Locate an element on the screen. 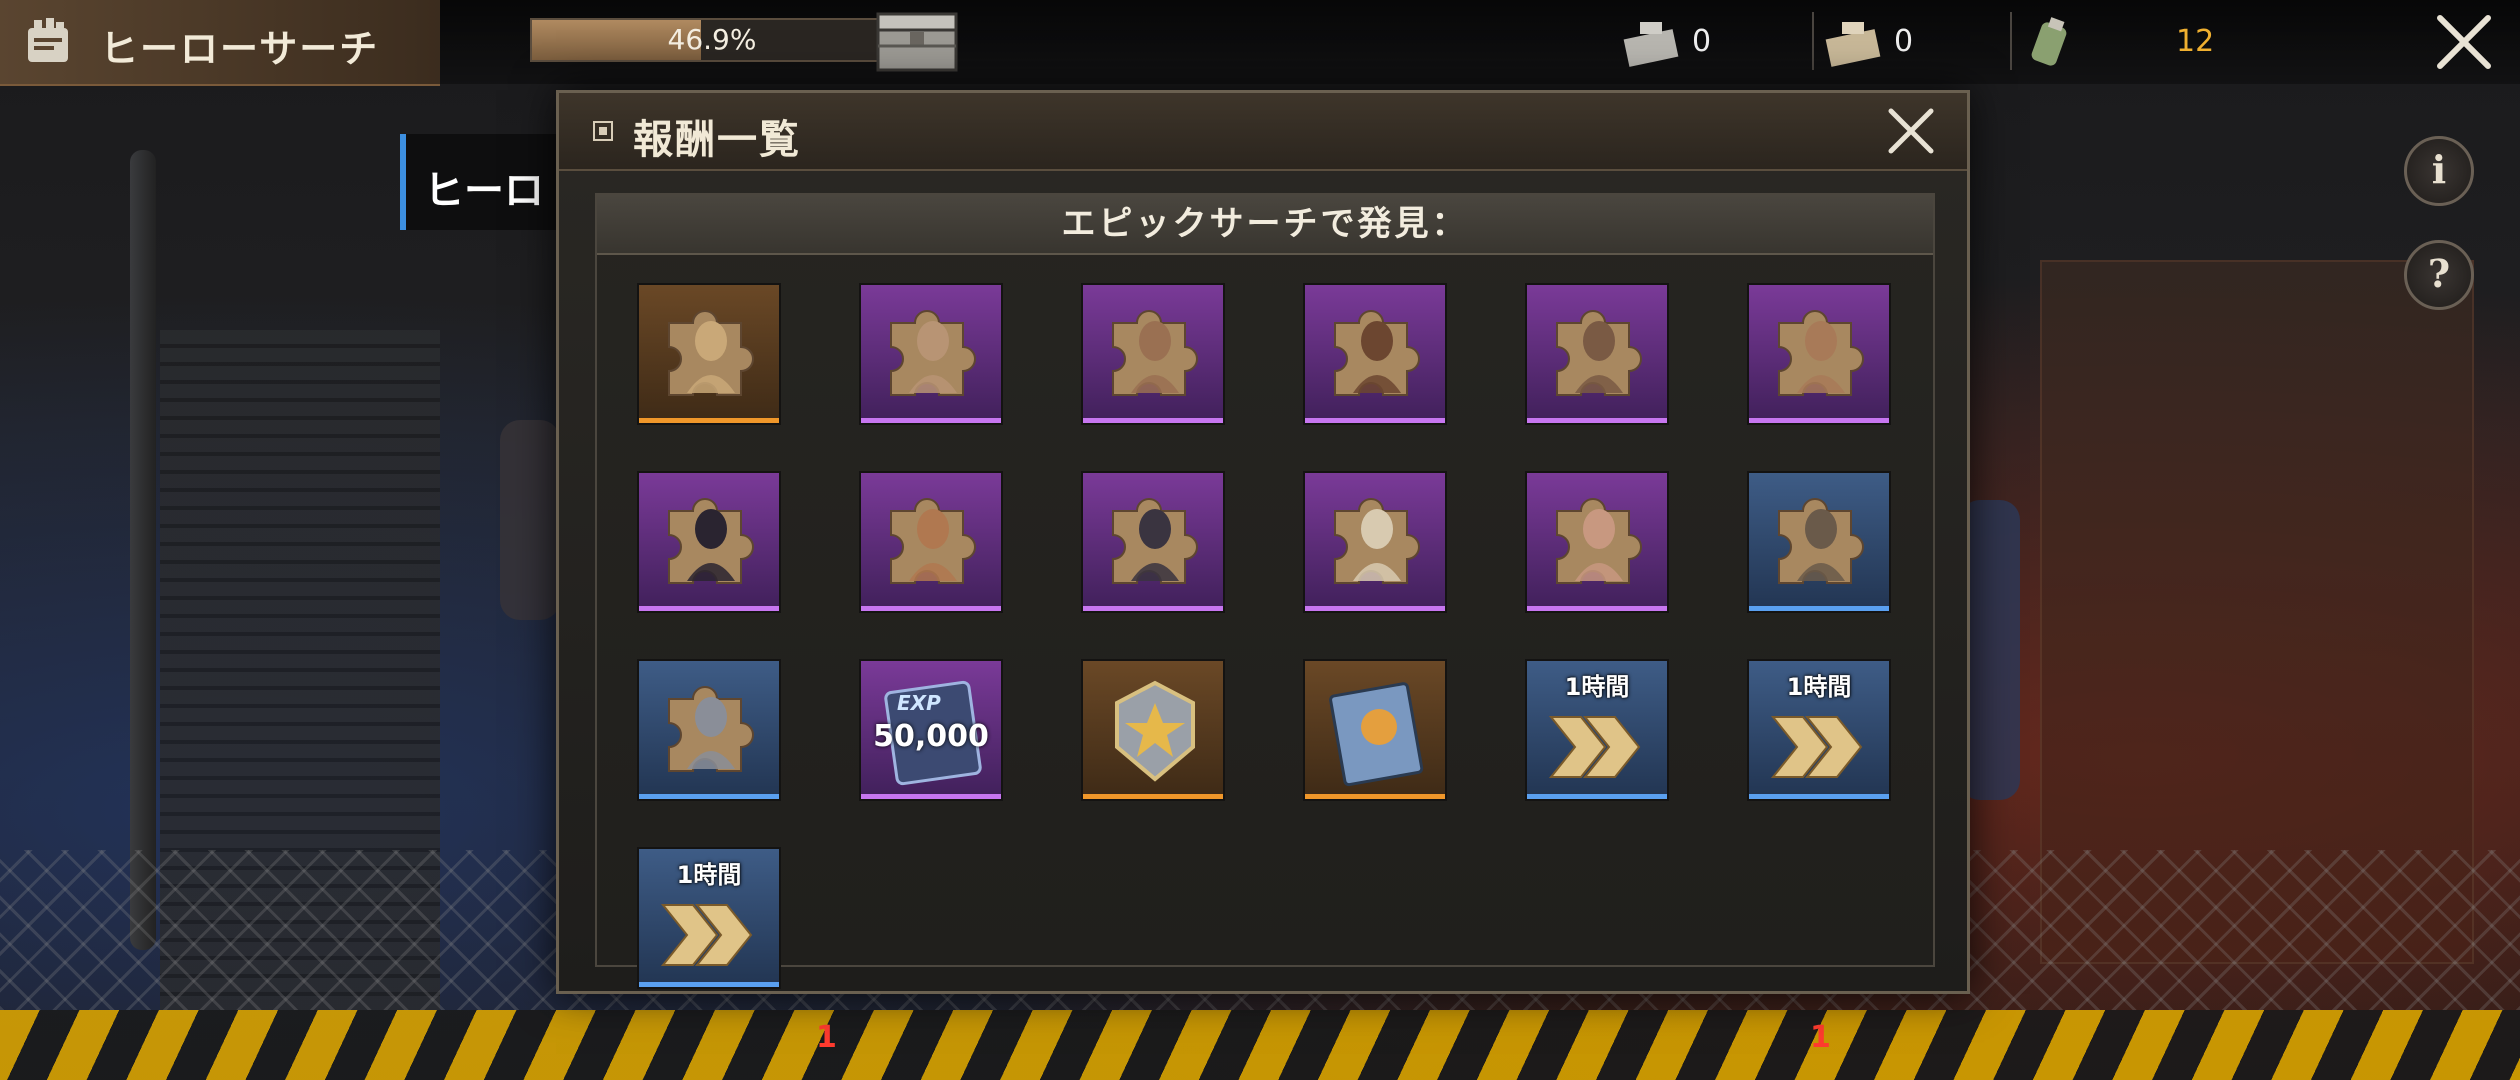 Image resolution: width=2520 pixels, height=1080 pixels. info-button: i is located at coordinates (2439, 171).